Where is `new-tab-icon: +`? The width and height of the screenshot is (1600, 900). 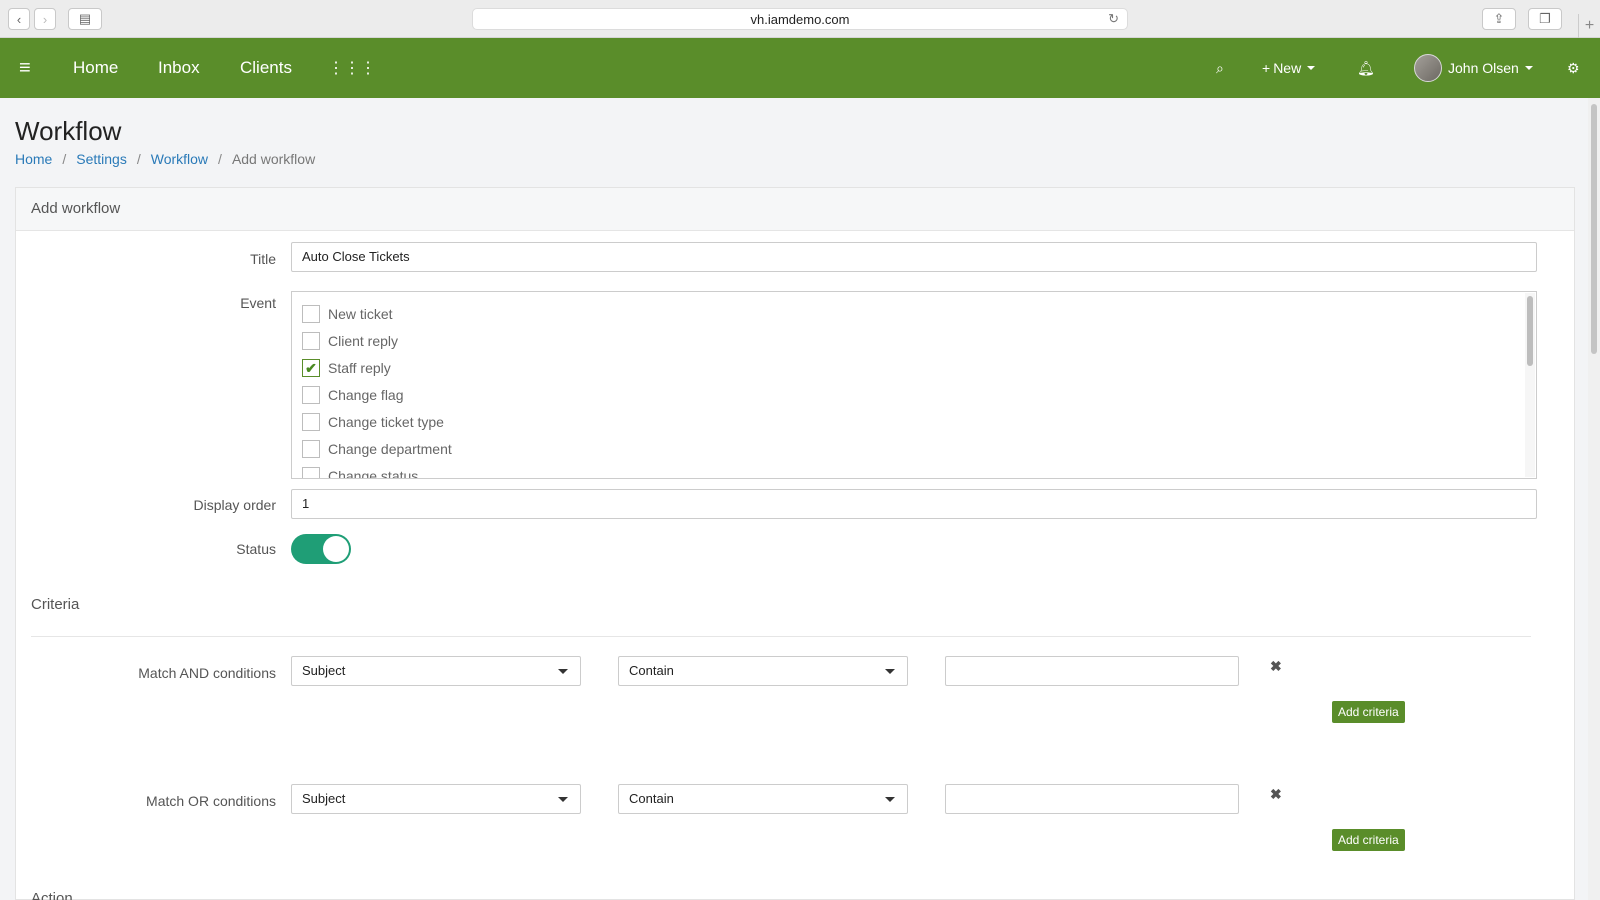 new-tab-icon: + is located at coordinates (1589, 26).